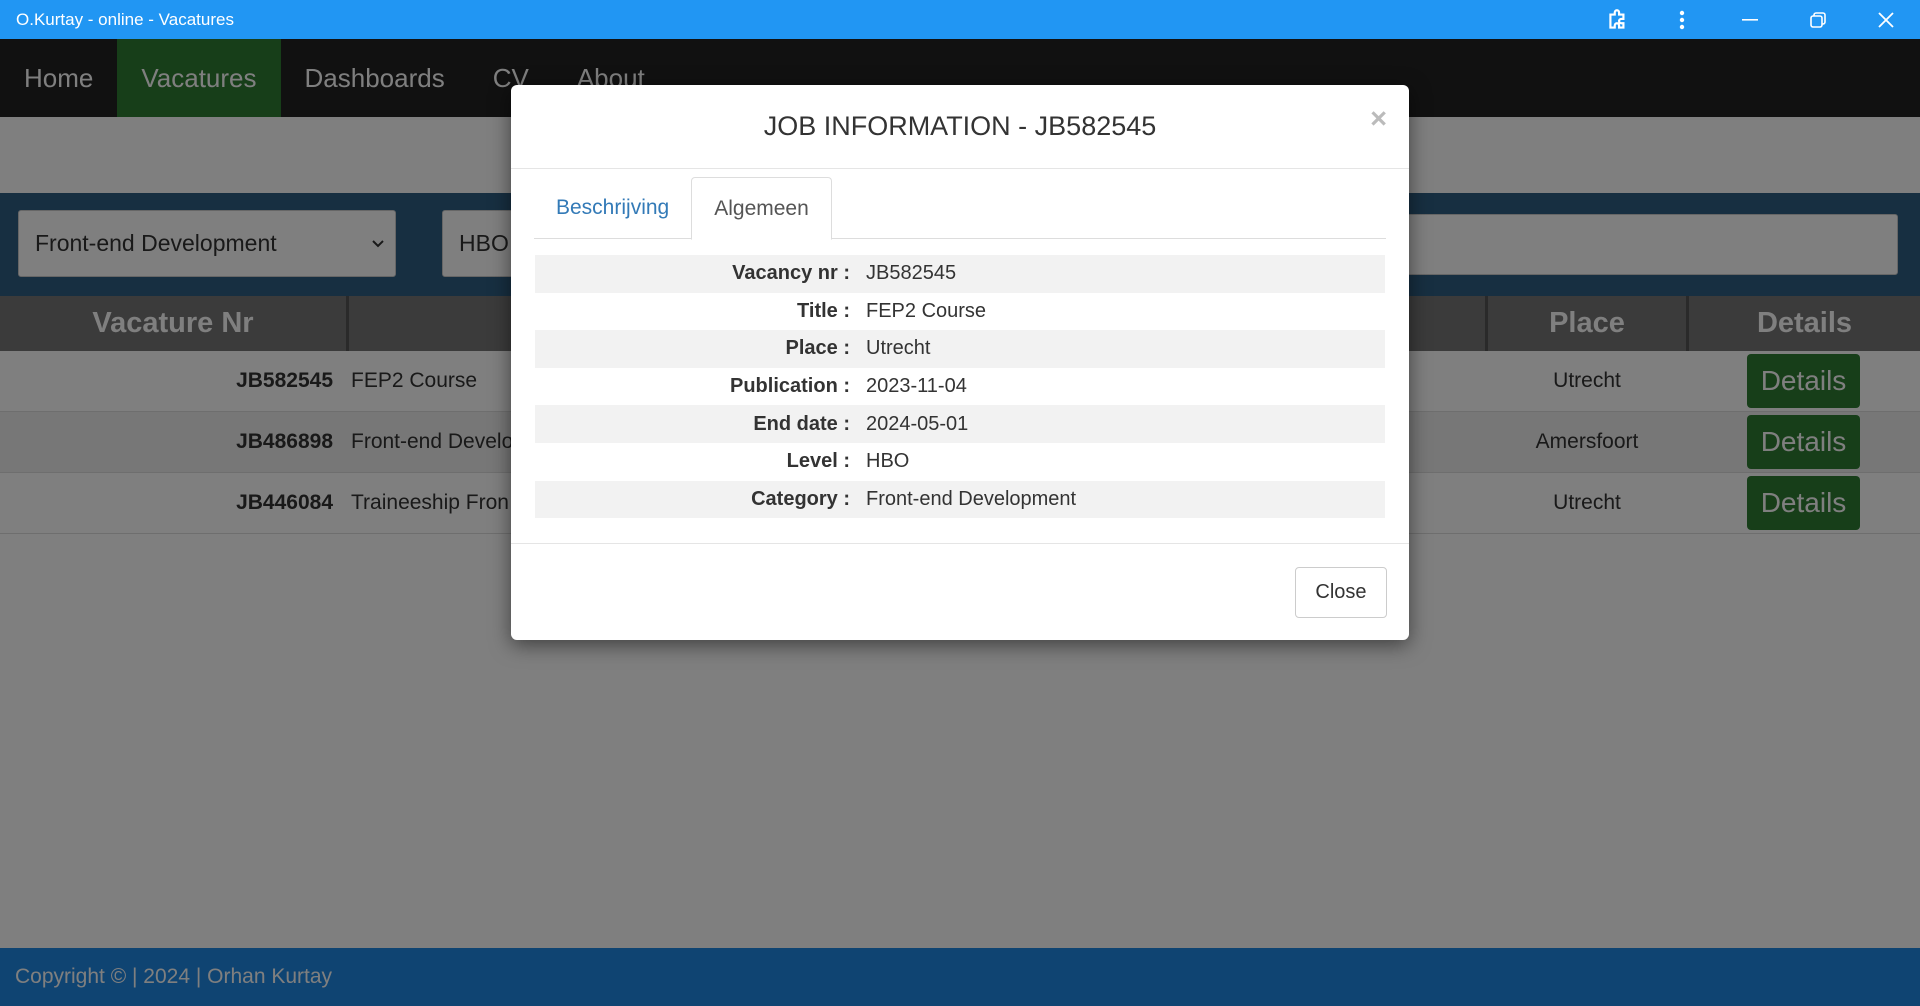  I want to click on info-label: Publication :, so click(790, 386).